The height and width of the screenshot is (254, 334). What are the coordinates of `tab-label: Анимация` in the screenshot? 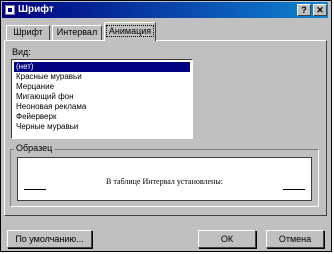 It's located at (130, 31).